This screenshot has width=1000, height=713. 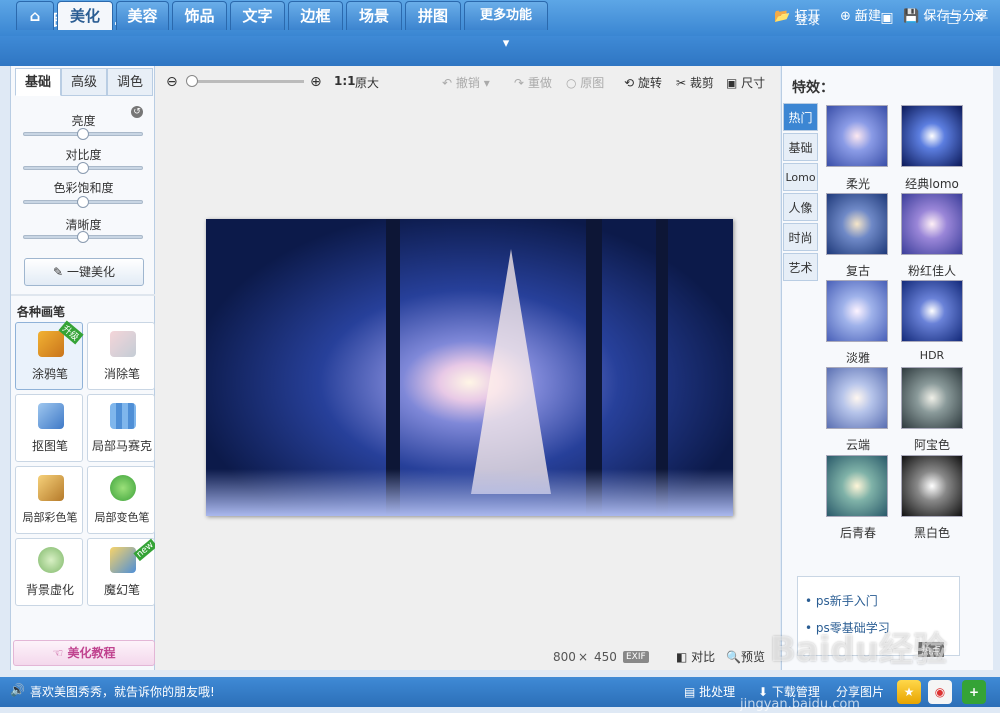 I want to click on preview-label: 预览, so click(x=752, y=657).